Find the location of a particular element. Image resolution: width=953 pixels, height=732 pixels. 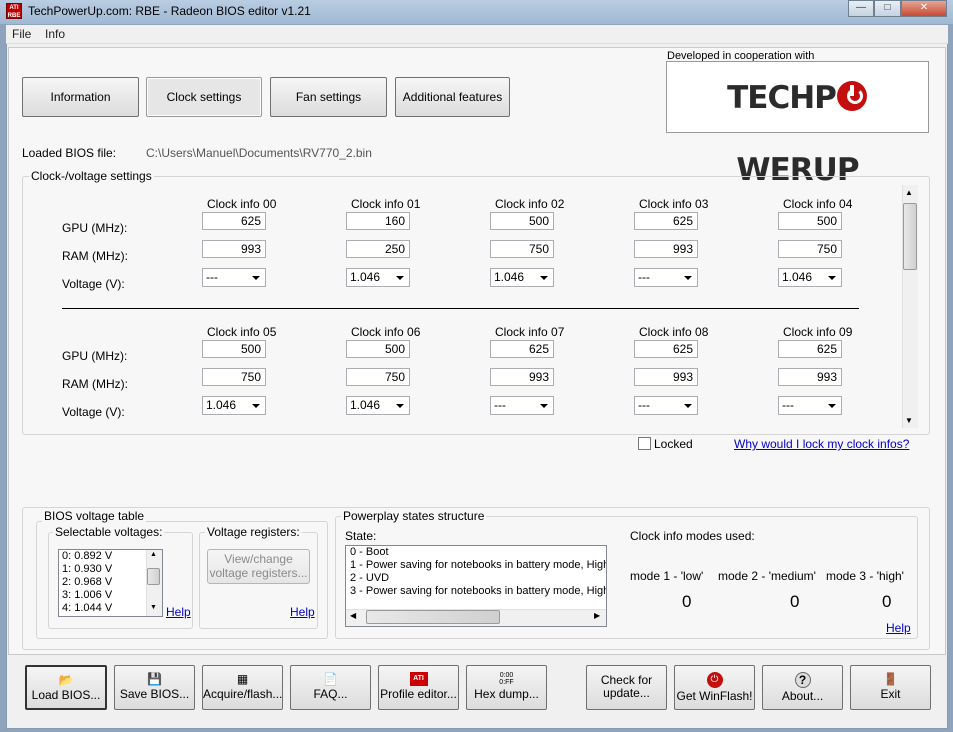

state-item: 2 - UVD is located at coordinates (476, 578).